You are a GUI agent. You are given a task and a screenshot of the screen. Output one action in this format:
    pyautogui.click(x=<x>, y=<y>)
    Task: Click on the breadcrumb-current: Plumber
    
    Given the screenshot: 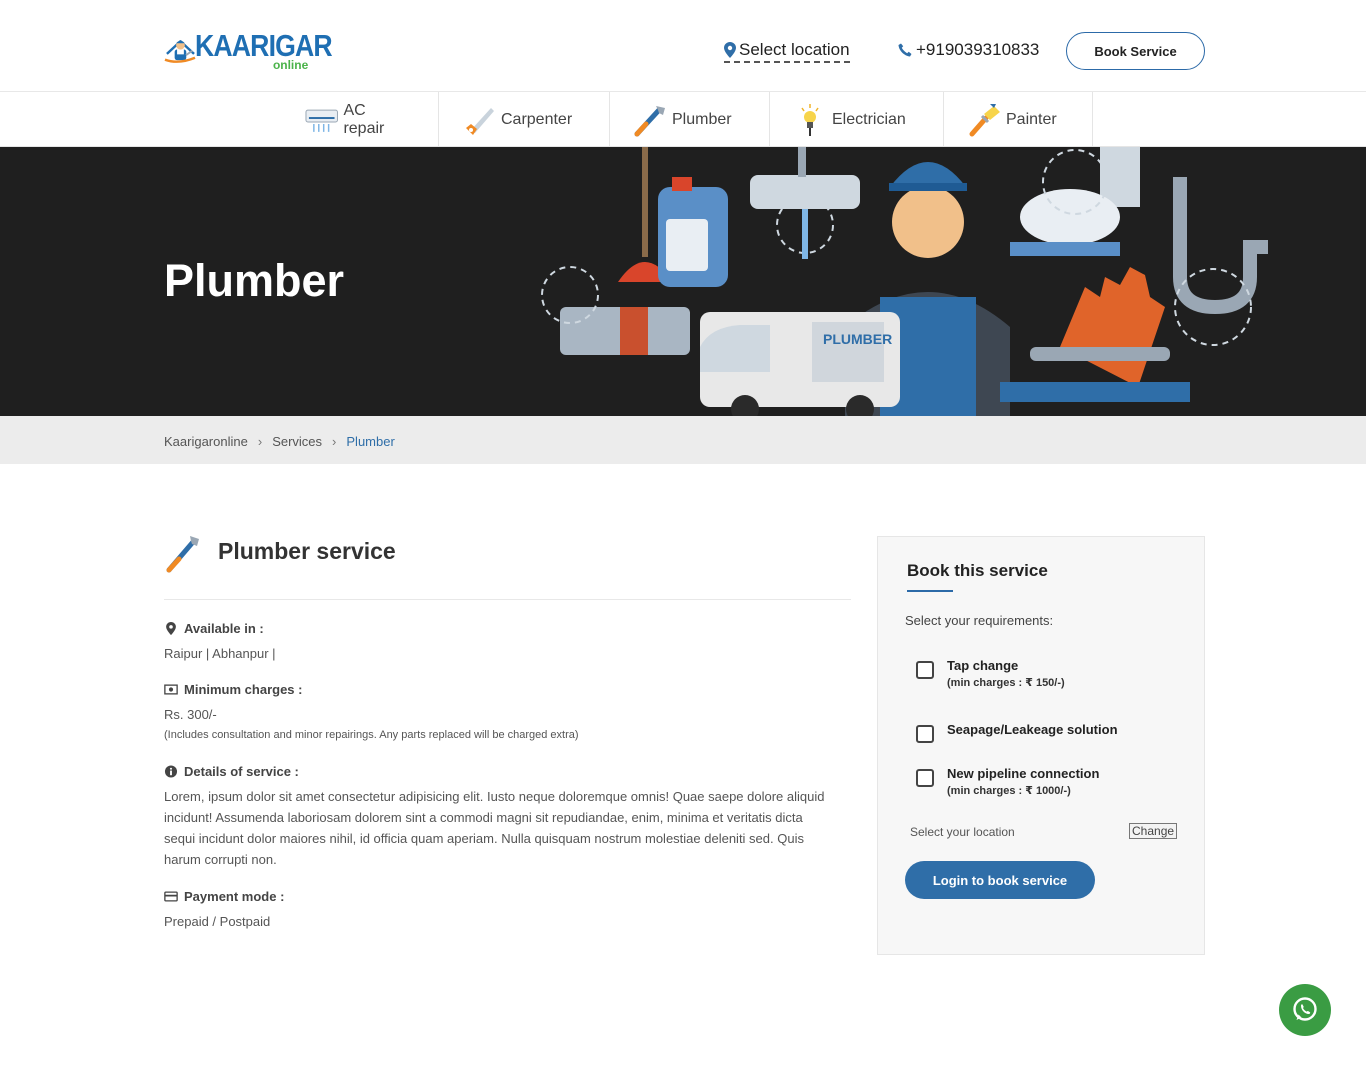 What is the action you would take?
    pyautogui.click(x=370, y=441)
    